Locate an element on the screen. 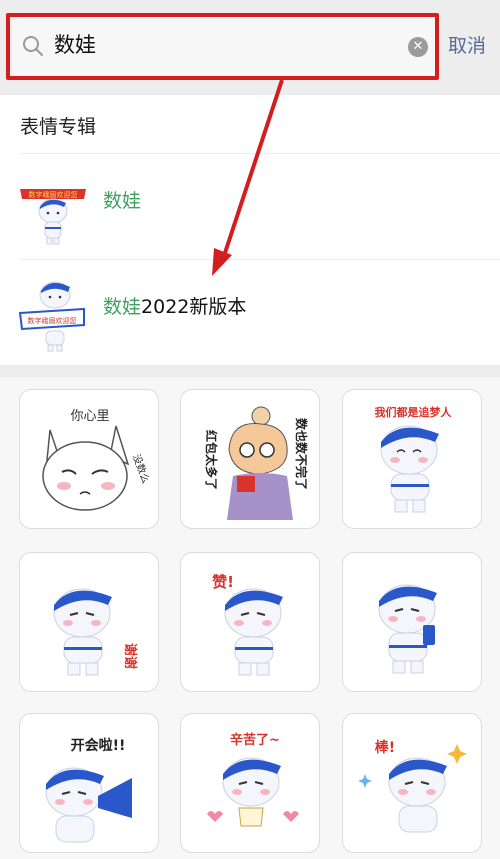  sticker-like: 赞! is located at coordinates (250, 622).